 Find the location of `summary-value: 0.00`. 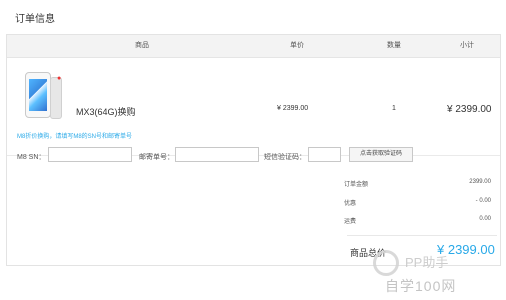

summary-value: 0.00 is located at coordinates (485, 219).